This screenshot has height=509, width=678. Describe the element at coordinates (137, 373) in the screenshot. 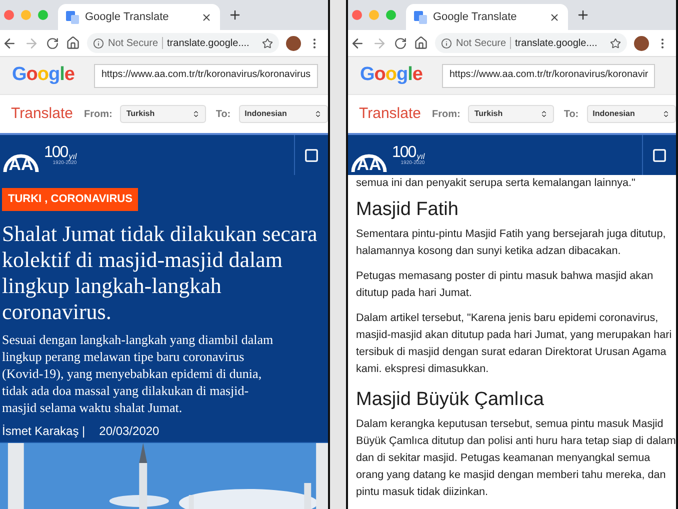

I see `article-summary: Sesuai dengan langkah-langkah yang diambil dalam lingkup perang melawan tipe baru coronavirus (Kovid-19), yang menyebabkan epidemi di dunia, tidak ada doa massal yang dilakukan di masjid-masjid selama waktu shalat Jumat.` at that location.